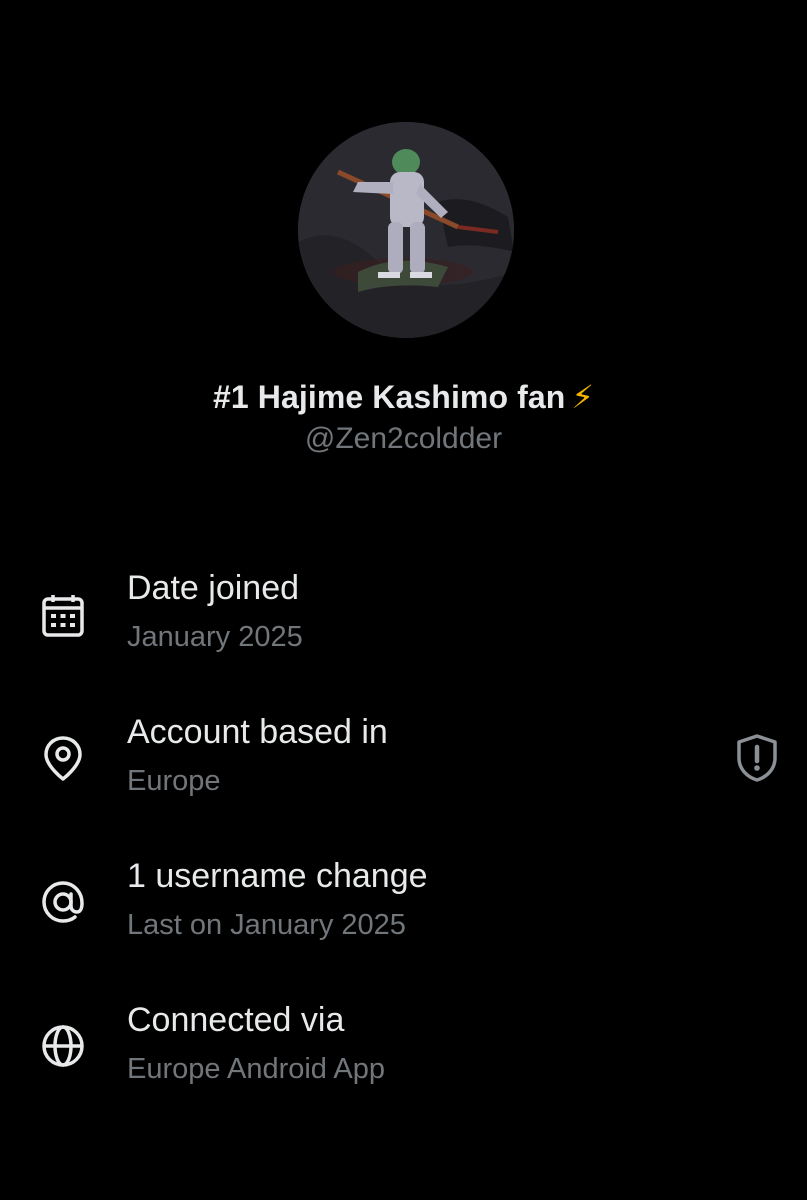 The width and height of the screenshot is (807, 1200). I want to click on row-title: Connected via, so click(236, 1020).